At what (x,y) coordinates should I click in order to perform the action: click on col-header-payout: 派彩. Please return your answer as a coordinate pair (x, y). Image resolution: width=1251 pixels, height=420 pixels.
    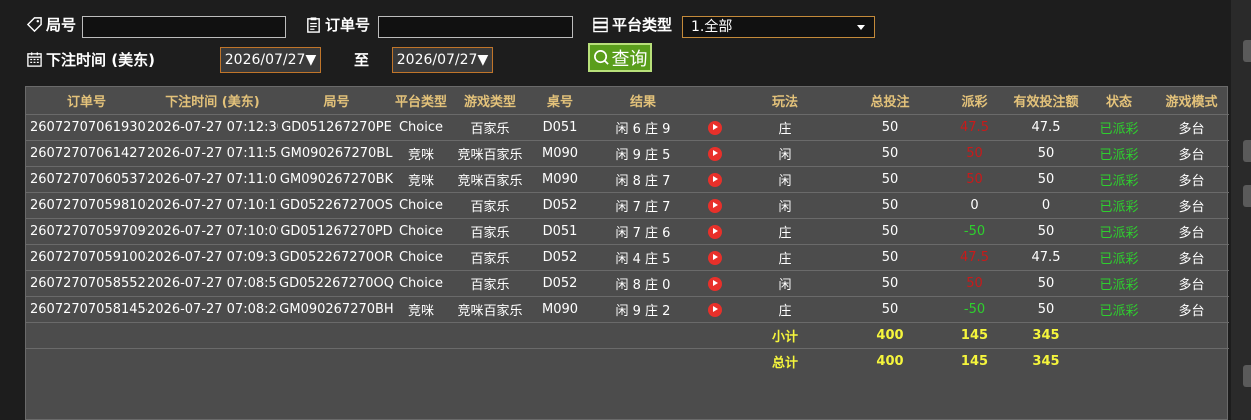
    Looking at the image, I should click on (974, 101).